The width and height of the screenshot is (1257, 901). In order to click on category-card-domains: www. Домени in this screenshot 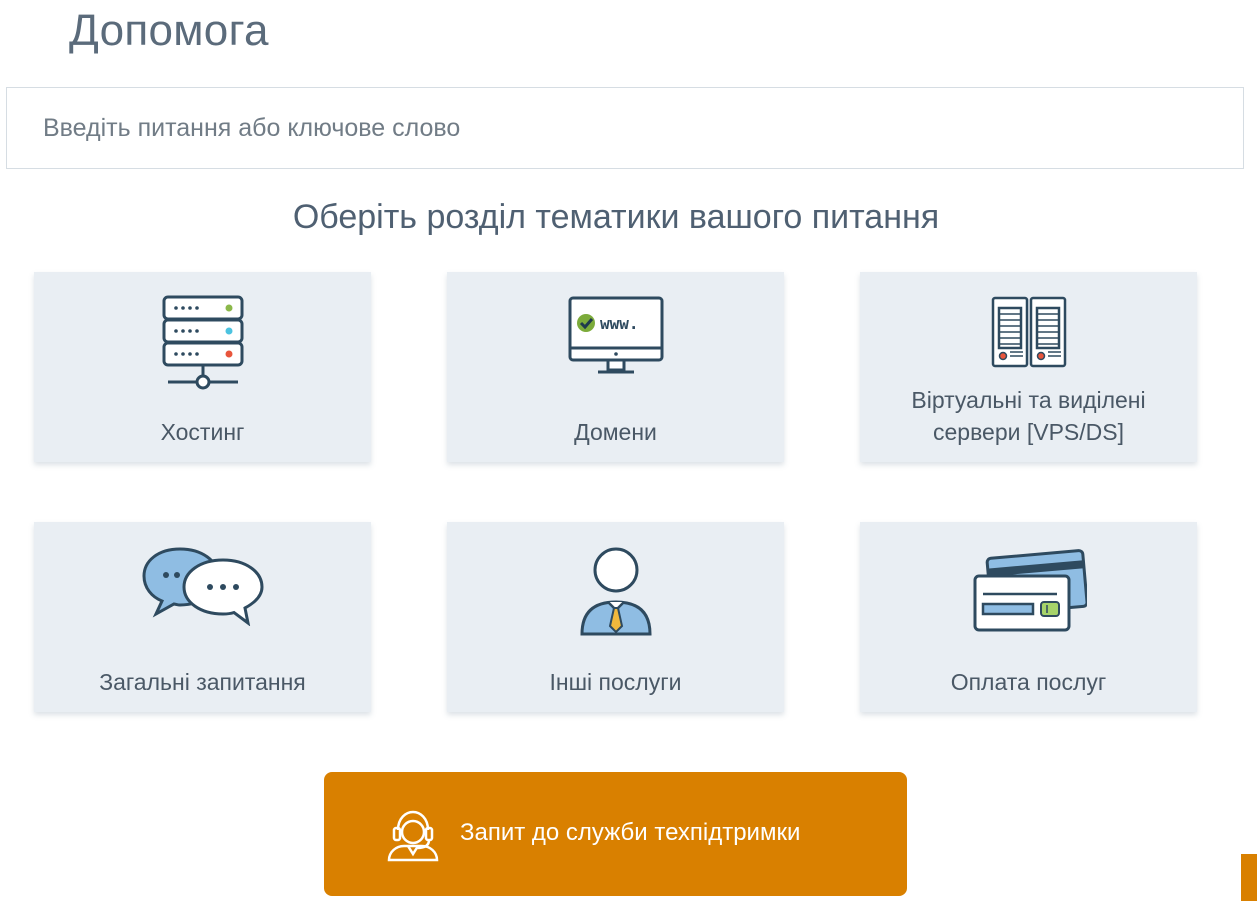, I will do `click(615, 367)`.